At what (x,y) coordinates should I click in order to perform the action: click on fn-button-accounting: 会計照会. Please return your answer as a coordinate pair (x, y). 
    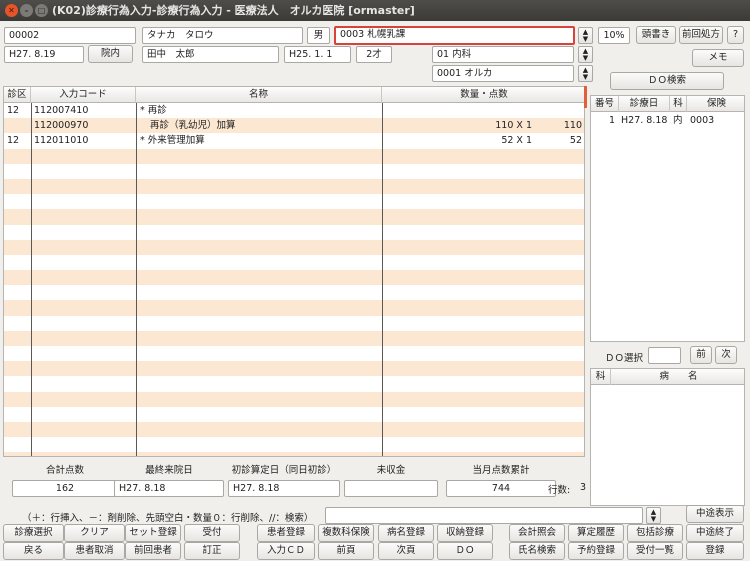
    Looking at the image, I should click on (537, 533).